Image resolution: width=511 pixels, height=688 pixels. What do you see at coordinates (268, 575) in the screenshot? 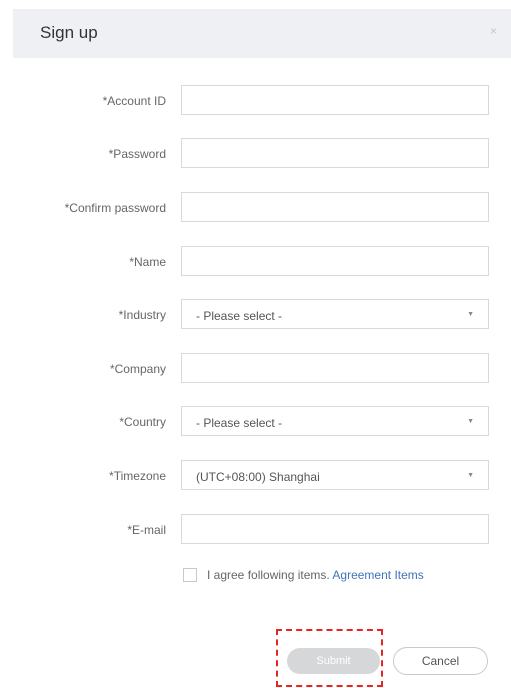
I see `agreement-label: I agree following items.` at bounding box center [268, 575].